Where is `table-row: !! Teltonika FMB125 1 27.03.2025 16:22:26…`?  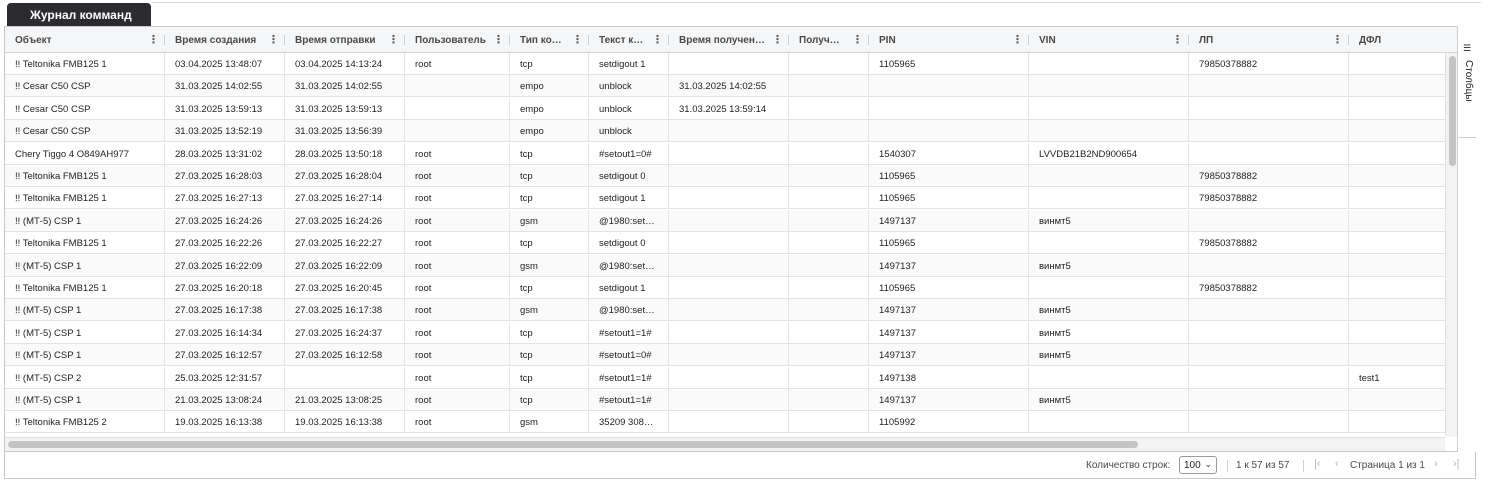 table-row: !! Teltonika FMB125 1 27.03.2025 16:22:26… is located at coordinates (725, 243).